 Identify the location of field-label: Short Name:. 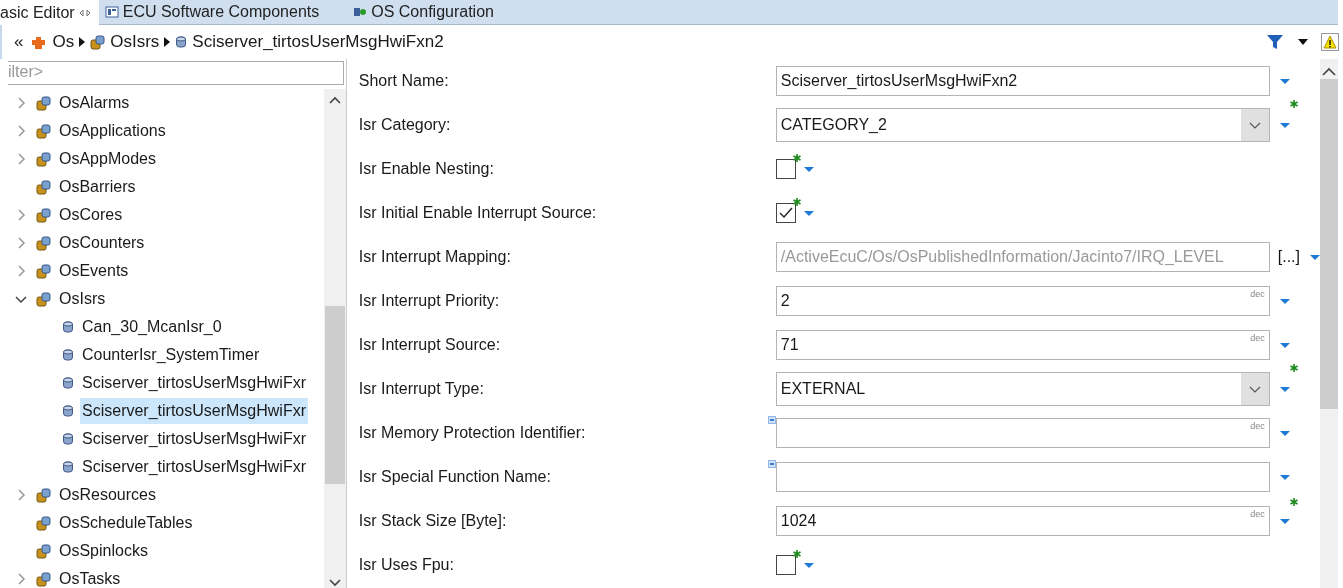
(404, 81).